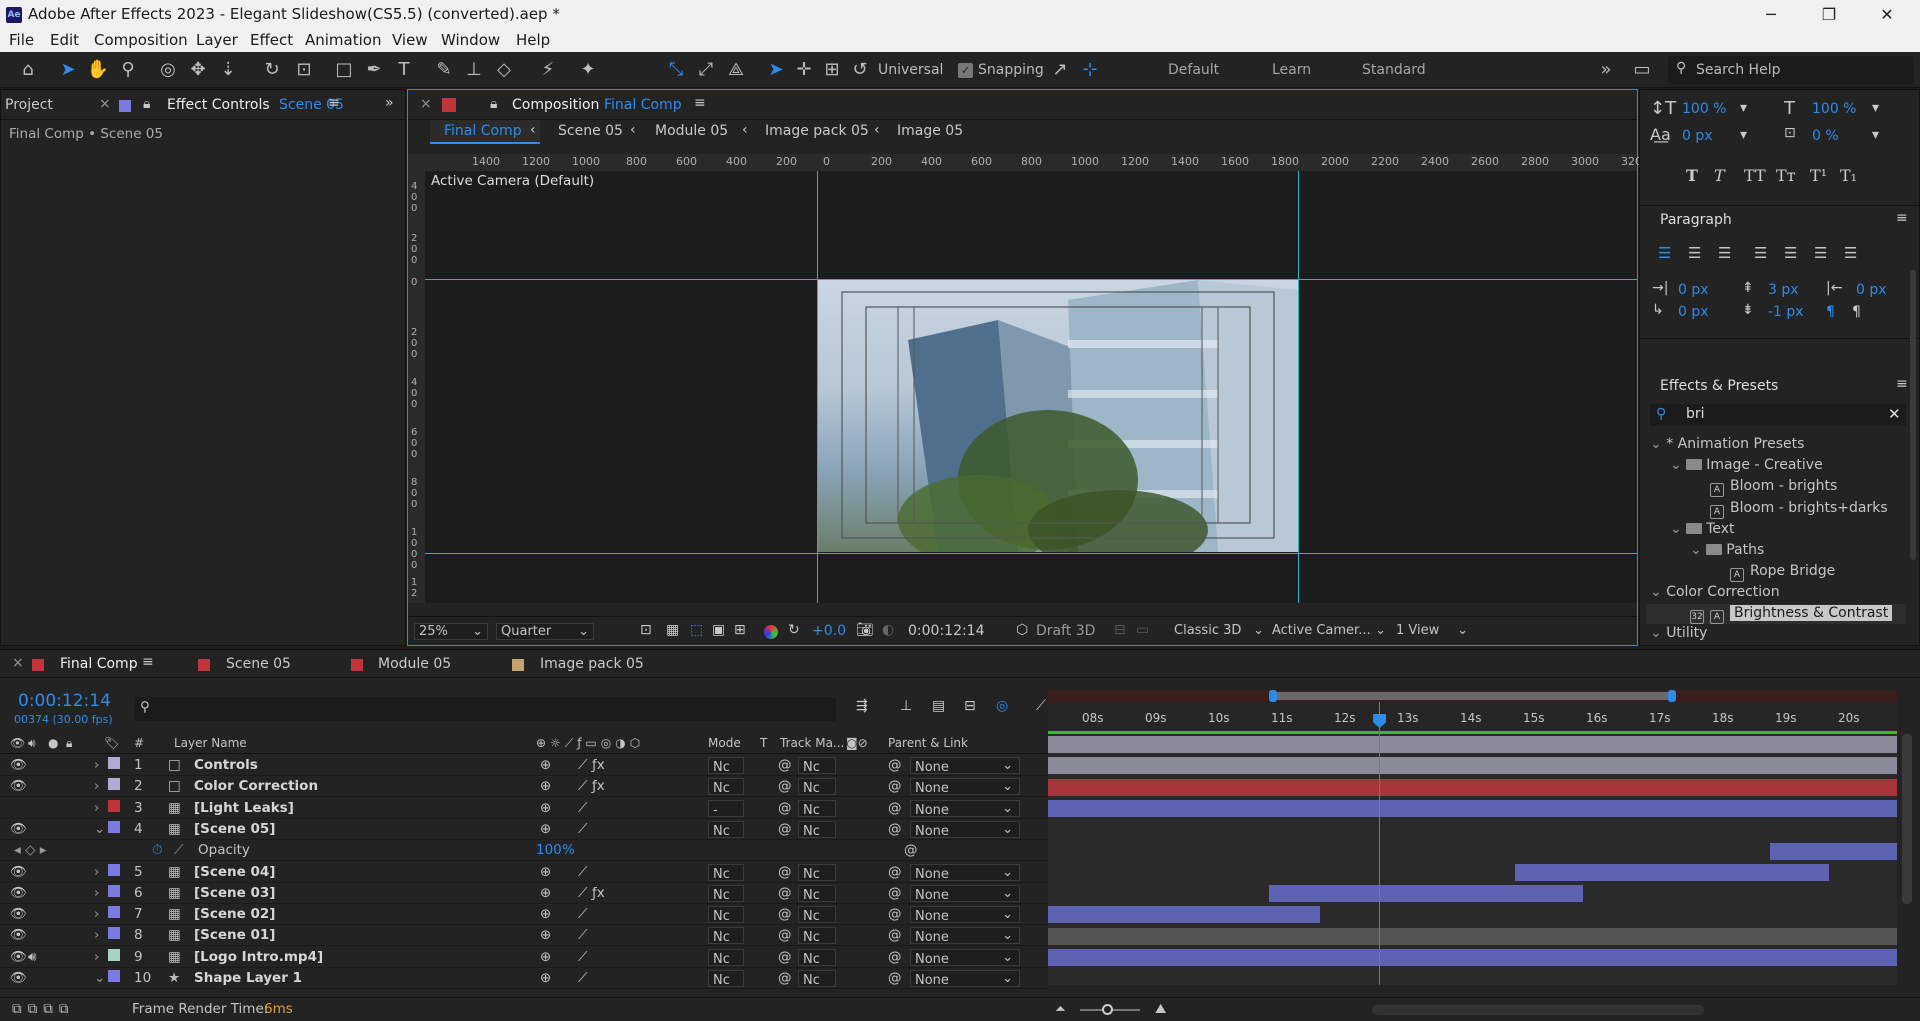 The image size is (1920, 1021). Describe the element at coordinates (451, 631) in the screenshot. I see `zoom-select: 25% ⌄` at that location.